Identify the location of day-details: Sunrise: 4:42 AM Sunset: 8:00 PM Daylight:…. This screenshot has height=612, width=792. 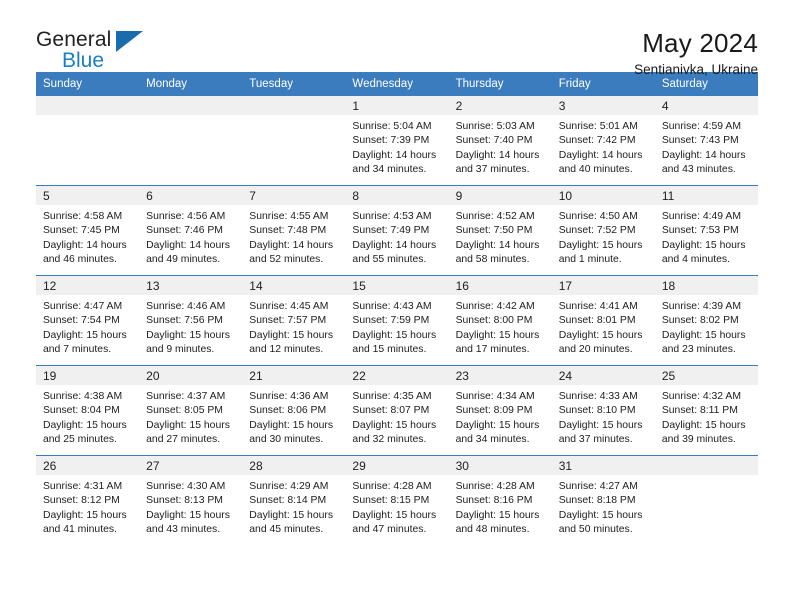
(500, 326).